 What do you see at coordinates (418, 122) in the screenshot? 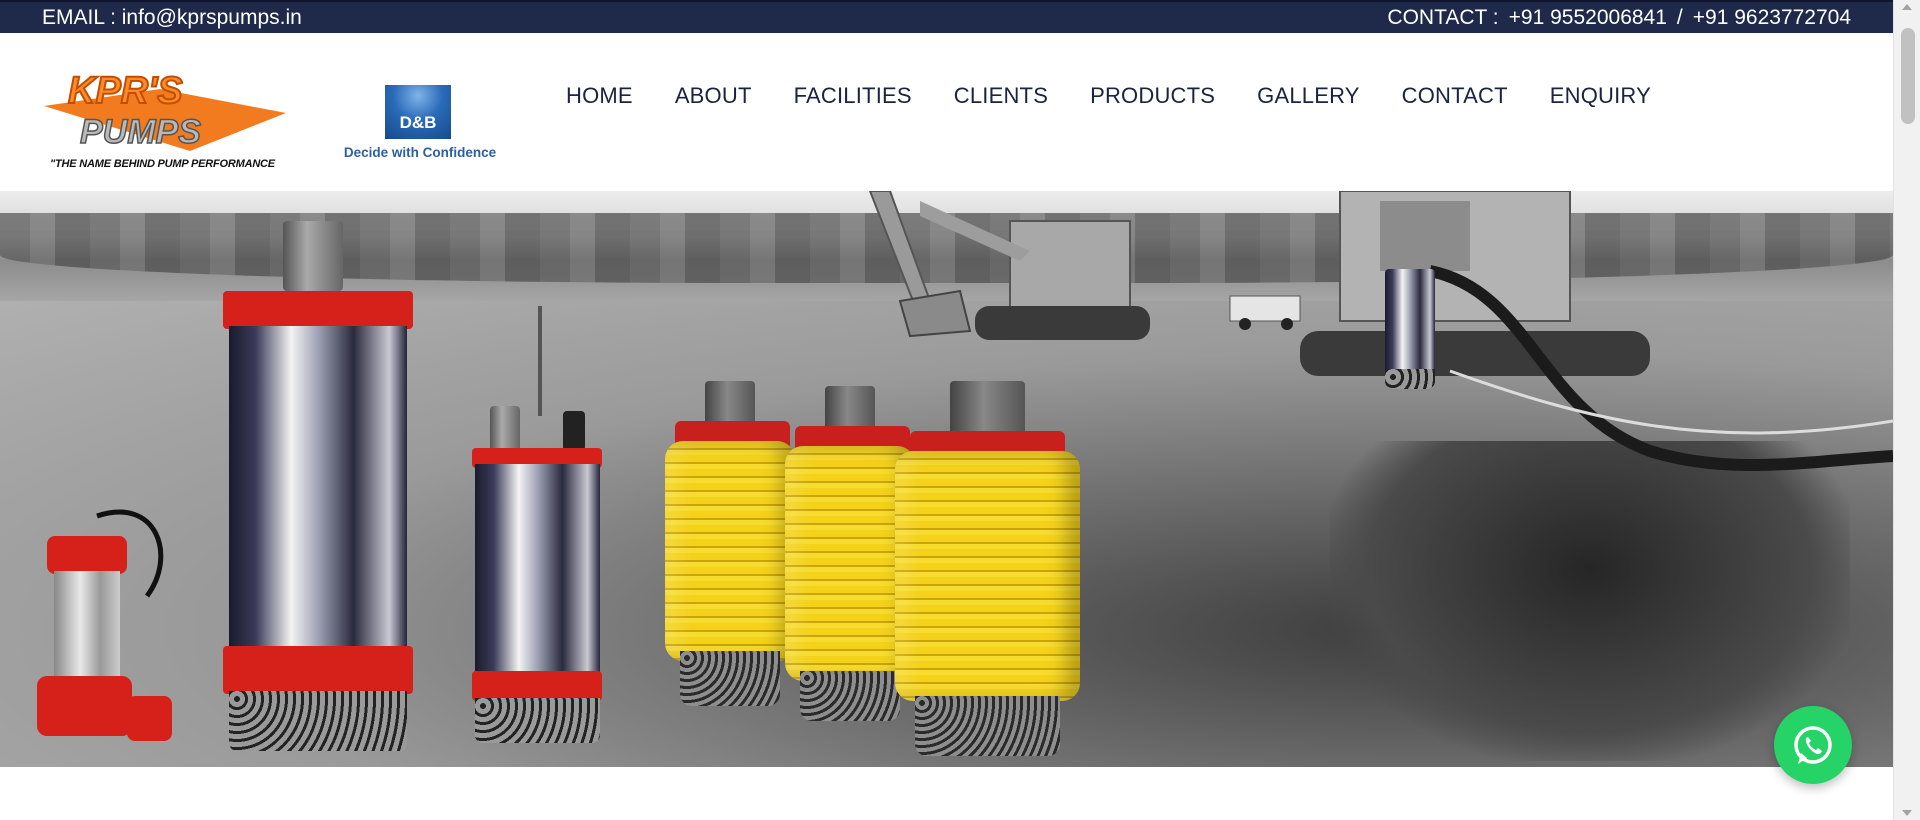
I see `dnb-mark: D&B` at bounding box center [418, 122].